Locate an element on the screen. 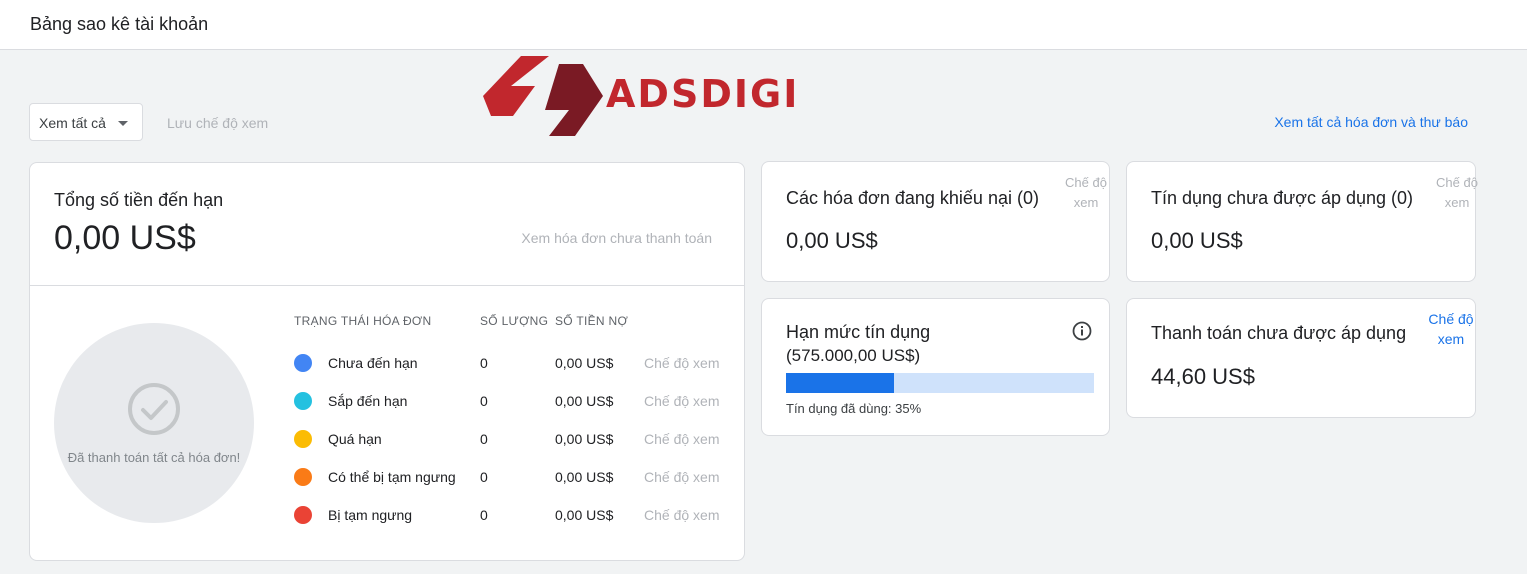 The height and width of the screenshot is (574, 1533). status-label: Quá hạn is located at coordinates (355, 439).